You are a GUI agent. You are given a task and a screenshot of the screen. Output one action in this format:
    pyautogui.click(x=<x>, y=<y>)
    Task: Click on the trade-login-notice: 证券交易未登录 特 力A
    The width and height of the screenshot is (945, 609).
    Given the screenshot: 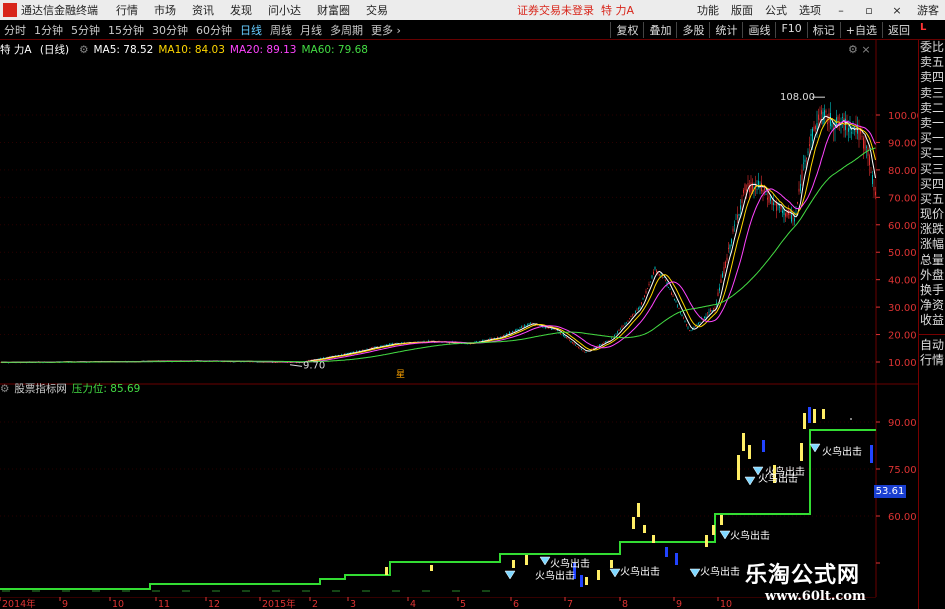 What is the action you would take?
    pyautogui.click(x=575, y=10)
    